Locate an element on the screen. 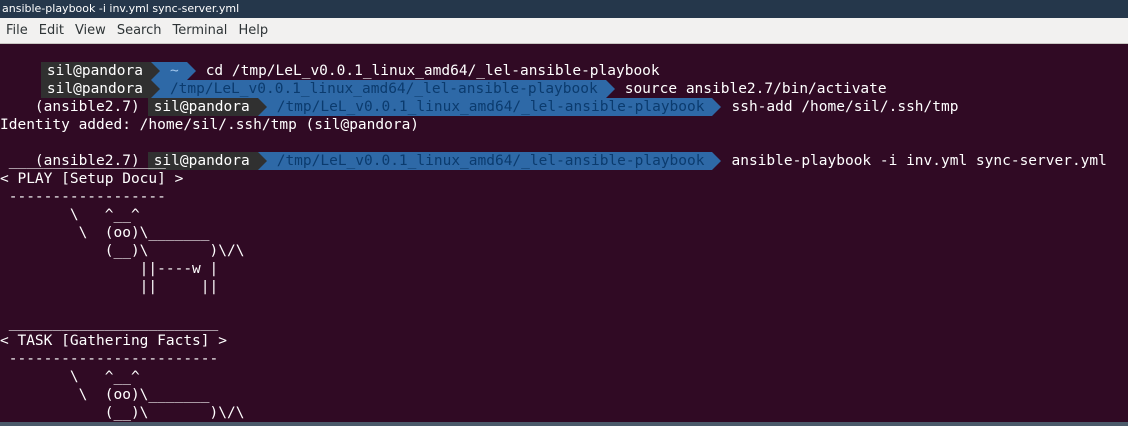  command-text: ssh-add /home/sil/.ssh/tmp is located at coordinates (845, 107).